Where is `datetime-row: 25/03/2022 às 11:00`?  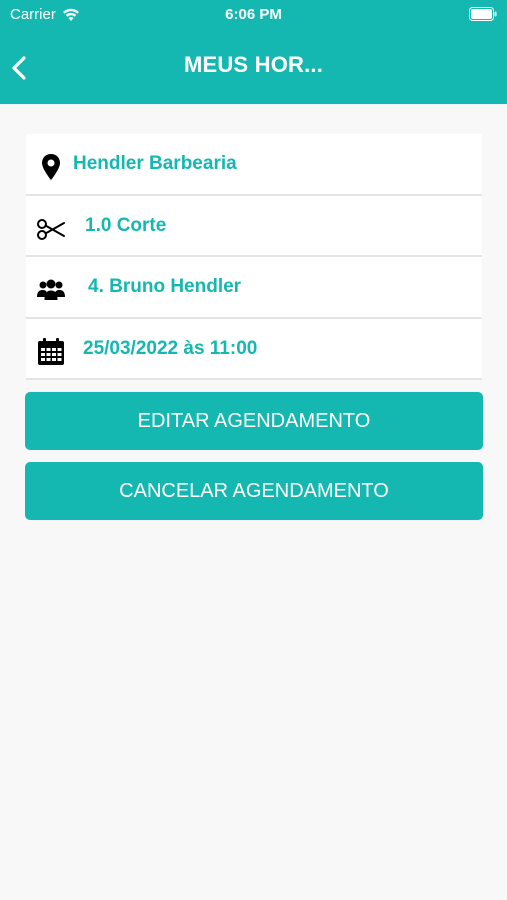
datetime-row: 25/03/2022 às 11:00 is located at coordinates (254, 349).